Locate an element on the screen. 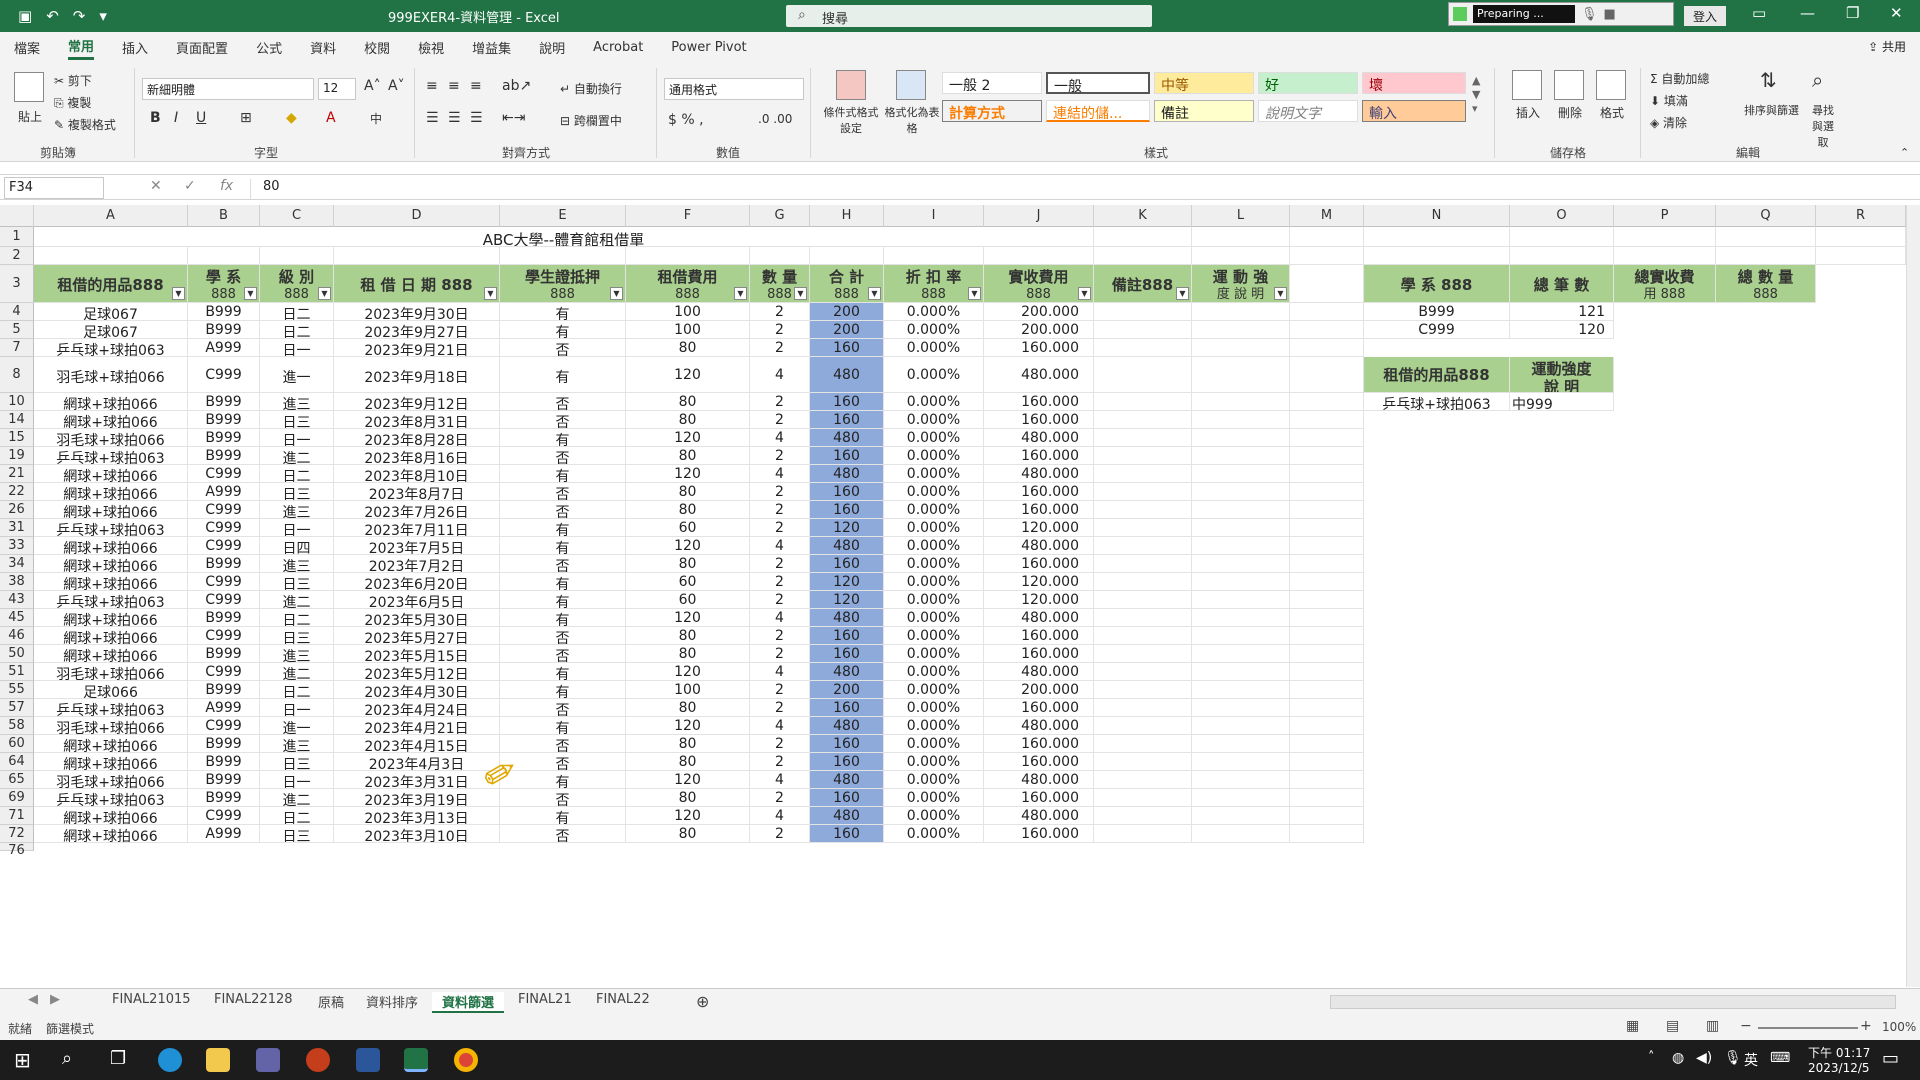 The height and width of the screenshot is (1080, 1920). tab-file: 檔案 is located at coordinates (27, 47).